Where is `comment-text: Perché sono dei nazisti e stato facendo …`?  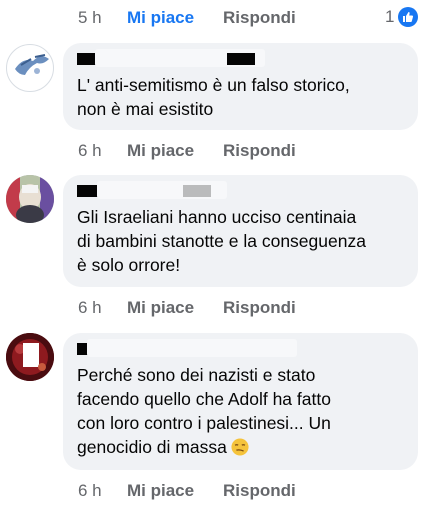
comment-text: Perché sono dei nazisti e stato facendo … is located at coordinates (240, 411).